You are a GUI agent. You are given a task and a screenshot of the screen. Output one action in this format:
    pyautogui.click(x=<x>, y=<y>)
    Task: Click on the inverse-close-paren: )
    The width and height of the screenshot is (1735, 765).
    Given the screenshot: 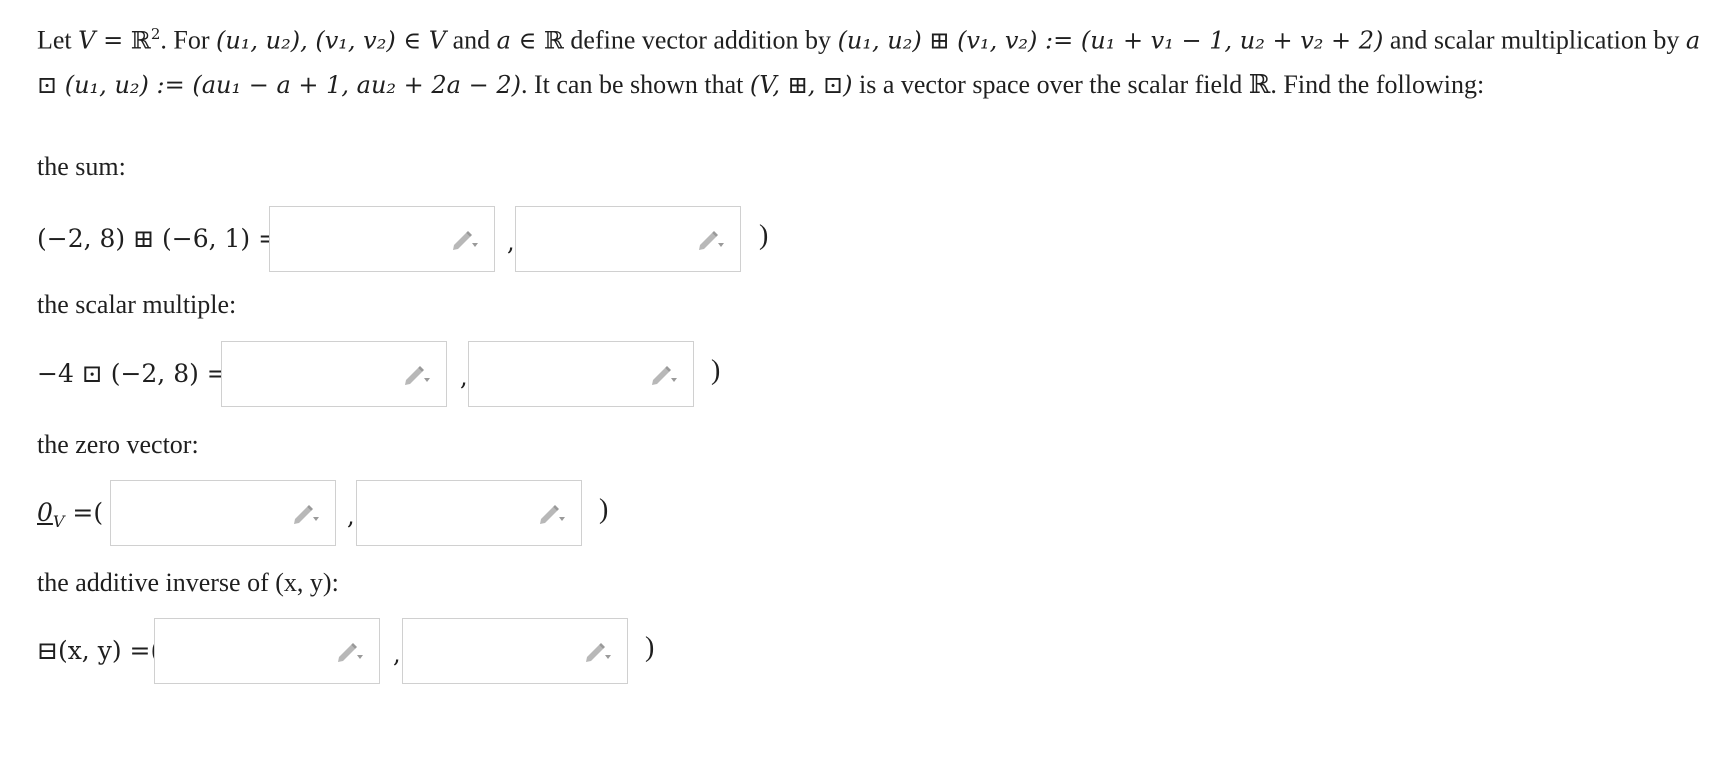 What is the action you would take?
    pyautogui.click(x=650, y=647)
    